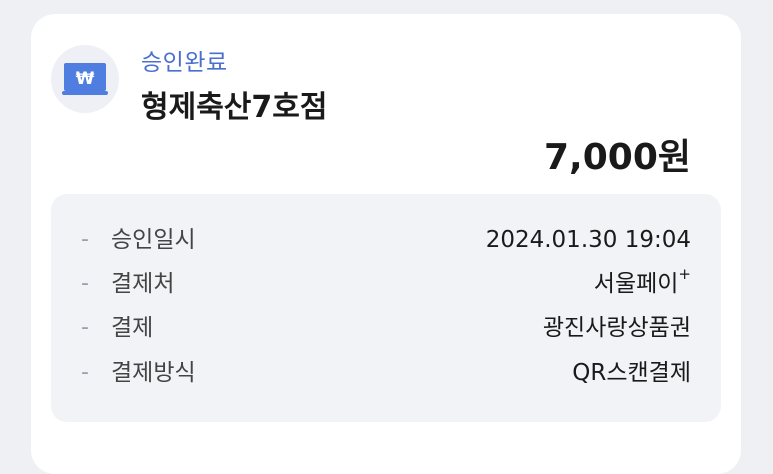 The height and width of the screenshot is (474, 773). I want to click on detail-row-payee: - 결제처 서울페이+, so click(386, 283).